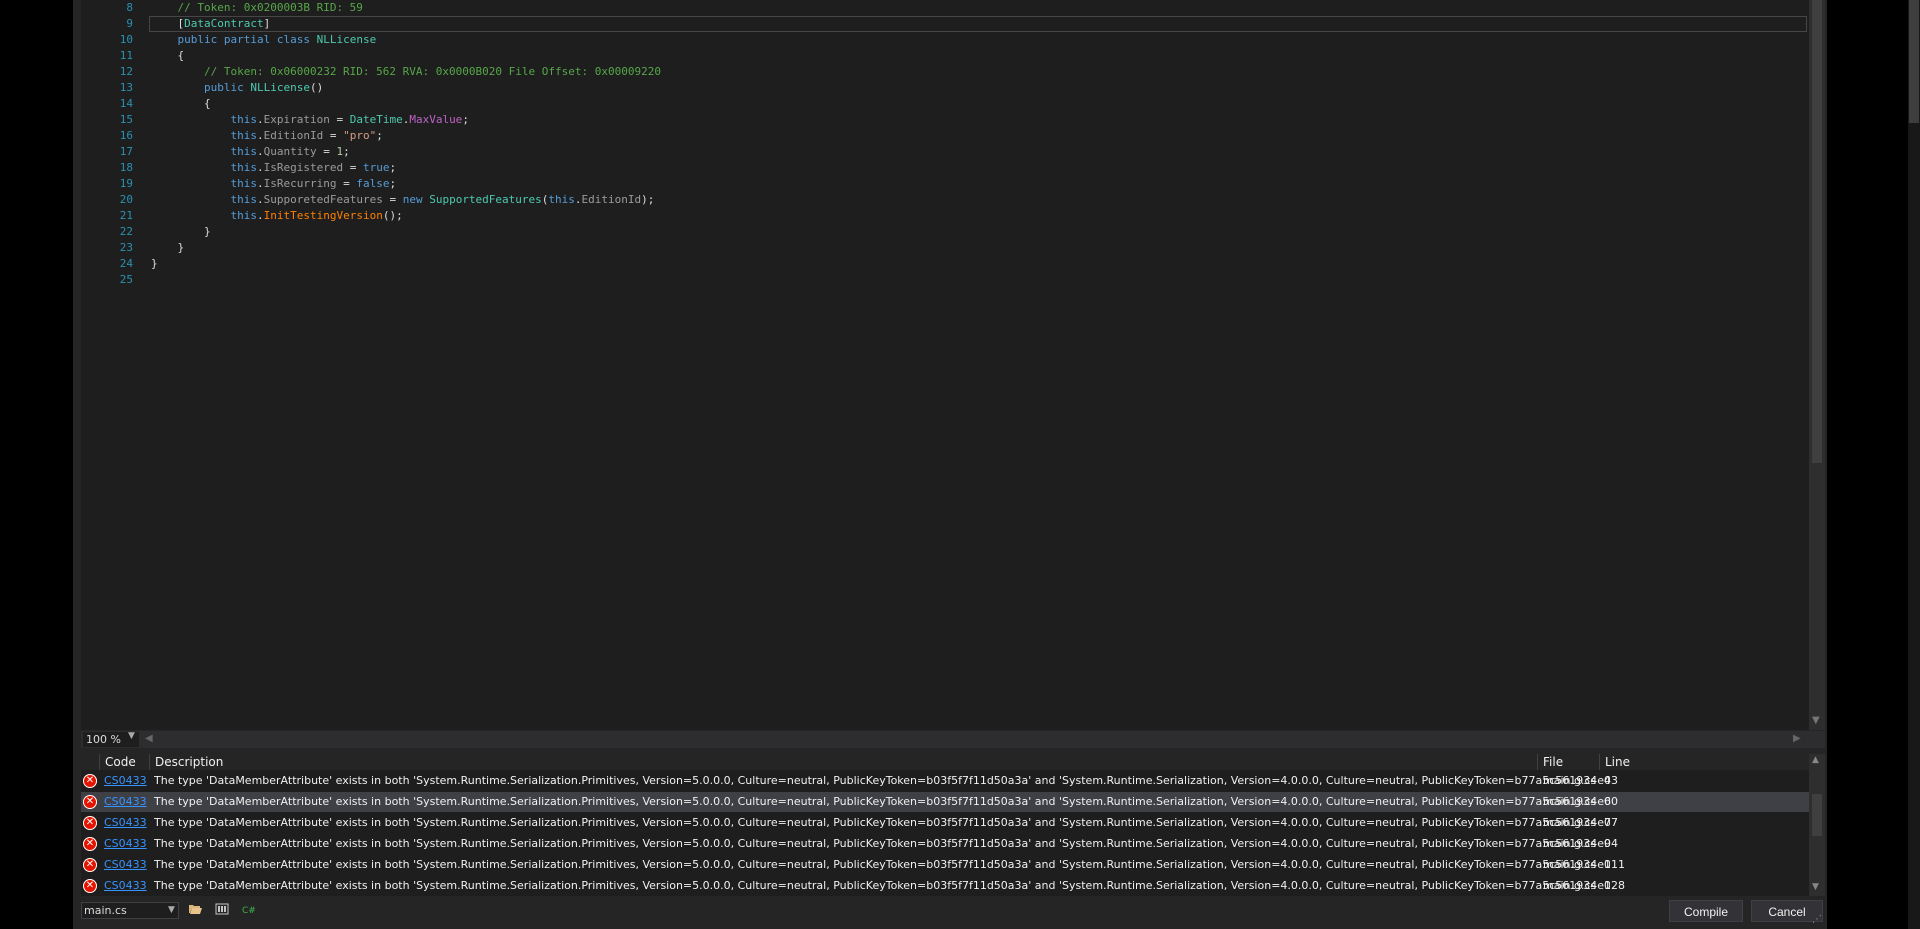 This screenshot has height=929, width=1920. What do you see at coordinates (195, 911) in the screenshot?
I see `folder-open-icon` at bounding box center [195, 911].